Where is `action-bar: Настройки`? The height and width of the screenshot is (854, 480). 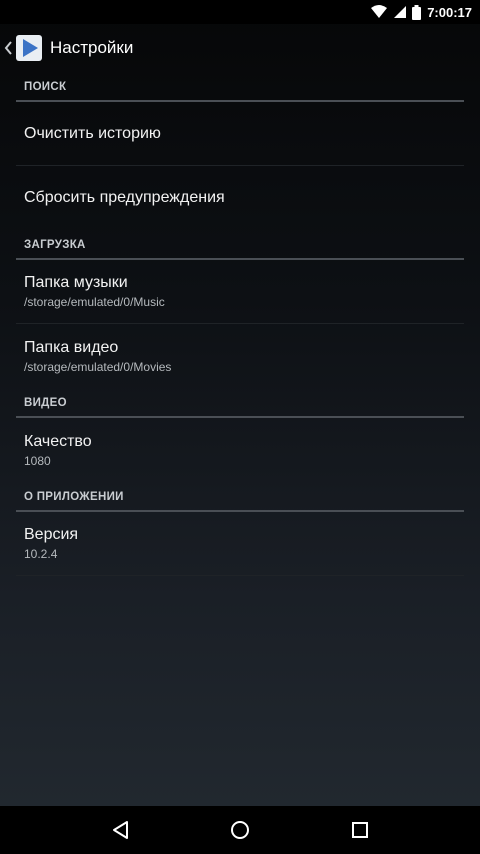
action-bar: Настройки is located at coordinates (240, 48).